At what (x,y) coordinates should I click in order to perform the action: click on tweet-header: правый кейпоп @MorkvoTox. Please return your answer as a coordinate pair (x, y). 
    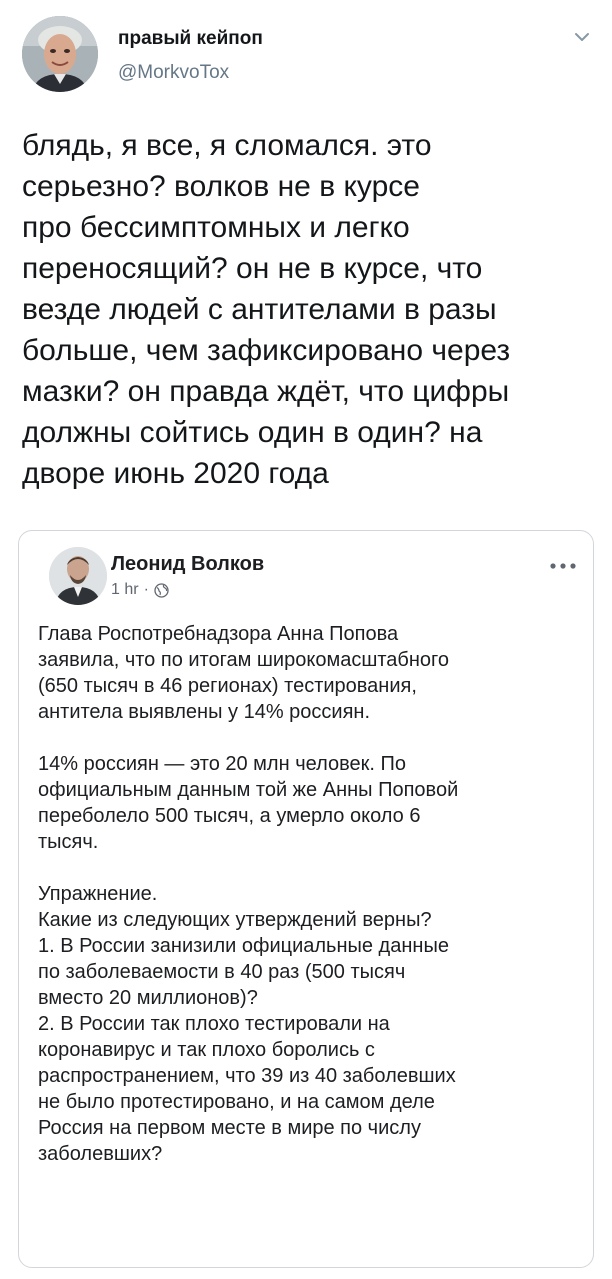
    Looking at the image, I should click on (306, 55).